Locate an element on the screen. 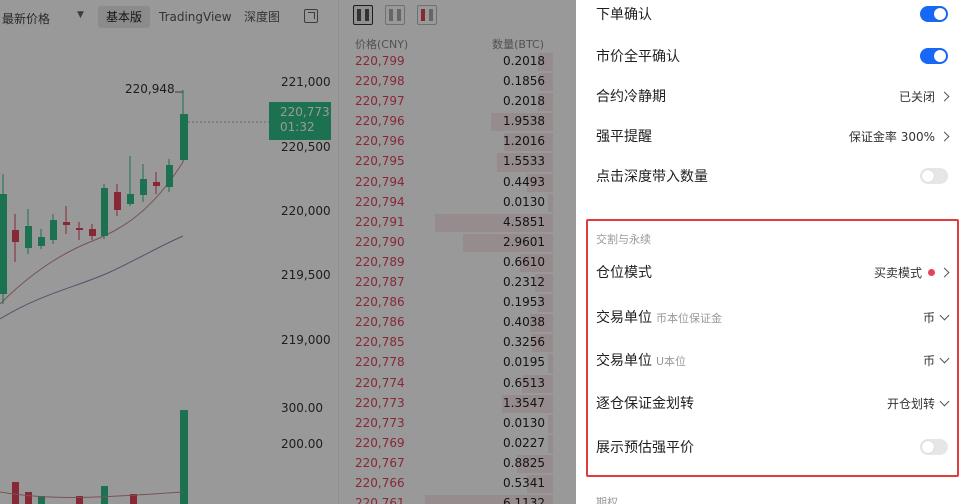 This screenshot has width=976, height=504. unit-coin-value: 币 is located at coordinates (928, 317).